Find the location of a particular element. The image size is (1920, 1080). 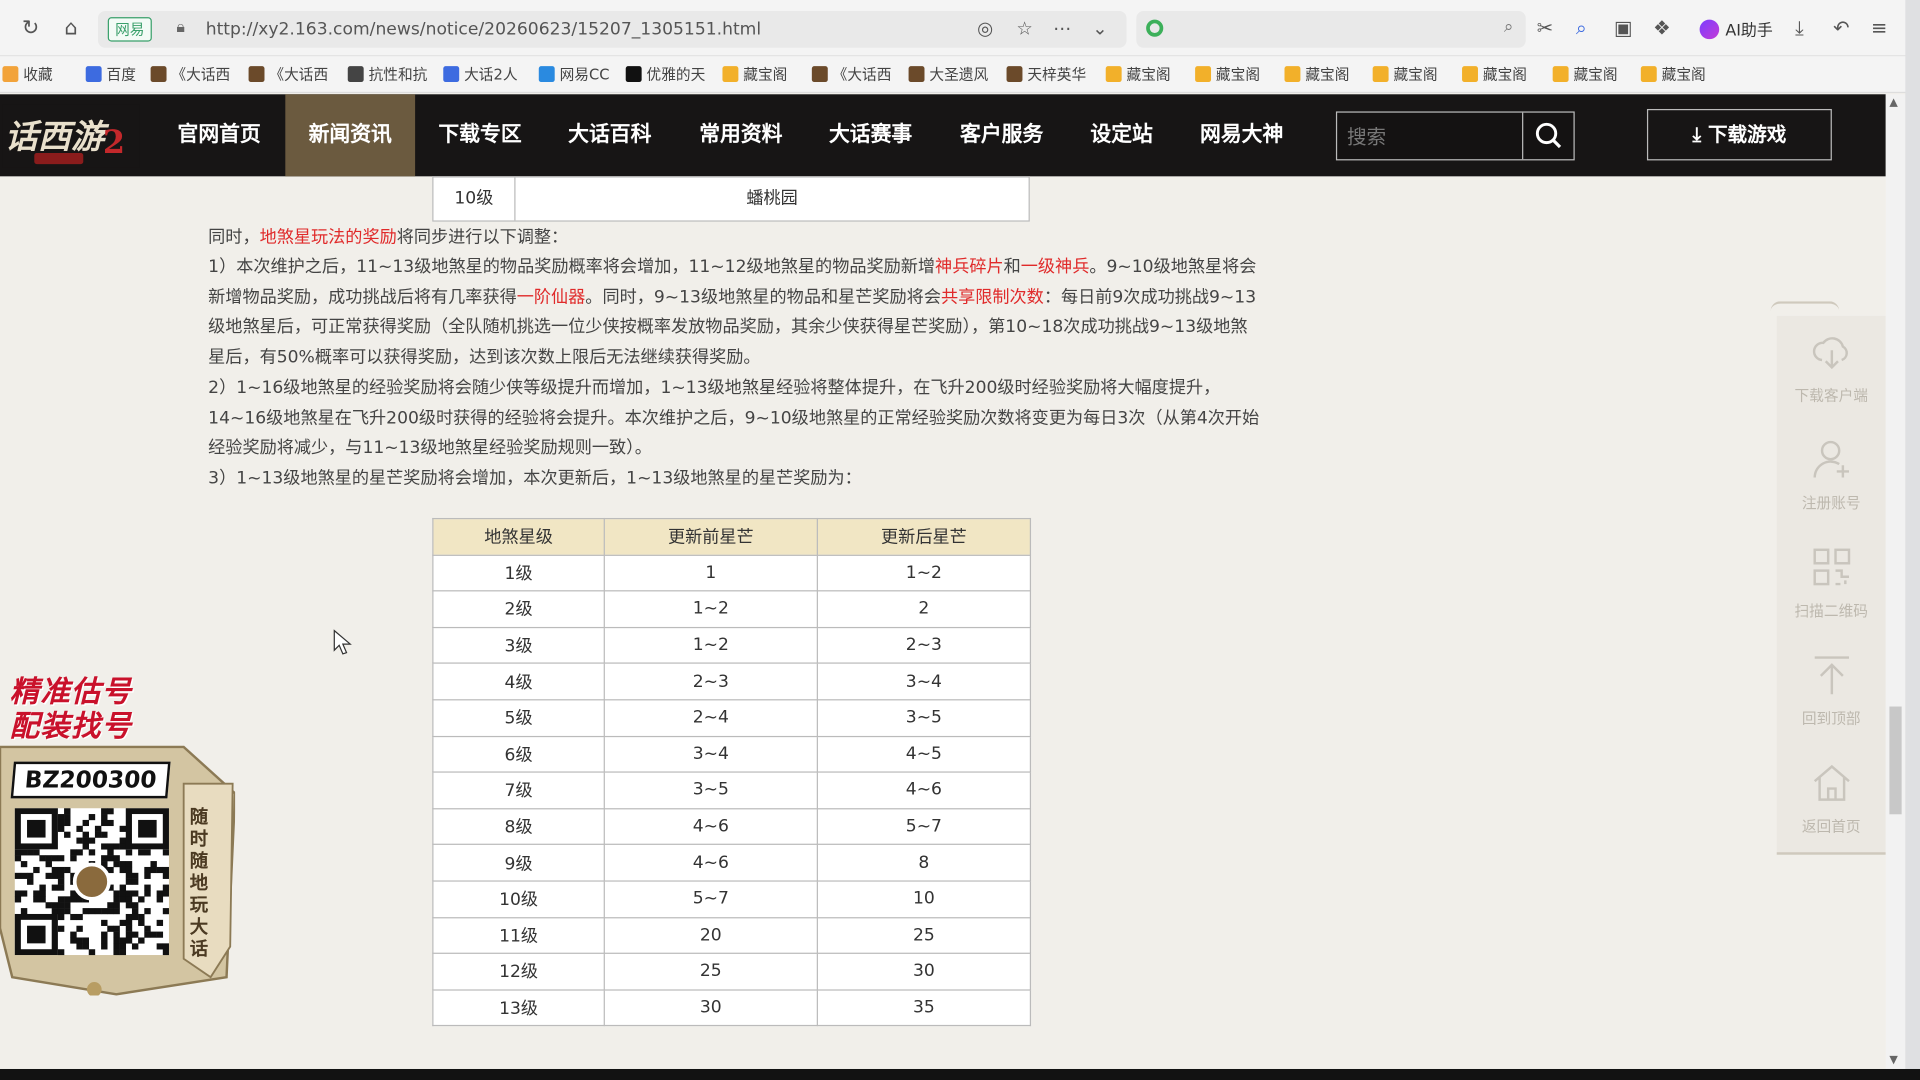

nav-item: 设定站 is located at coordinates (1122, 135).